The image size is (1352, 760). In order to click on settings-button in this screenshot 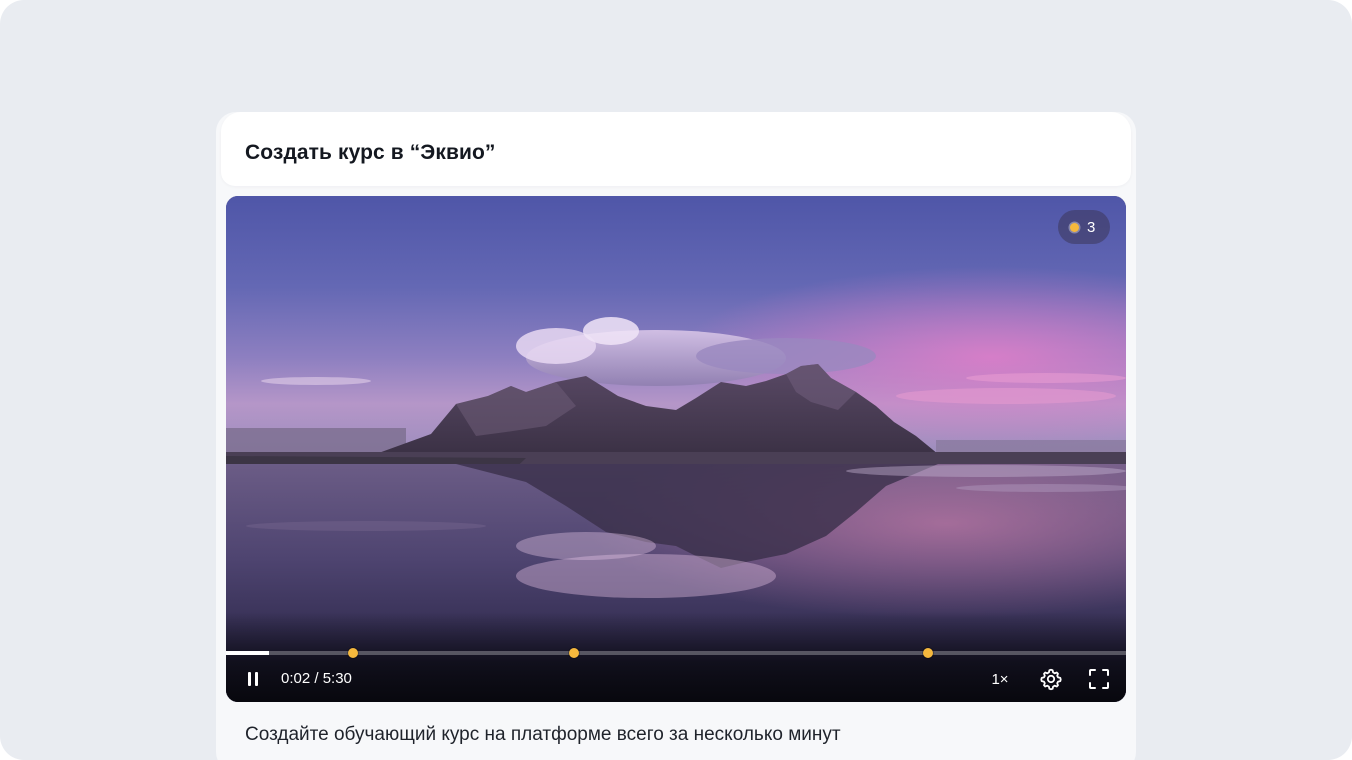, I will do `click(1051, 679)`.